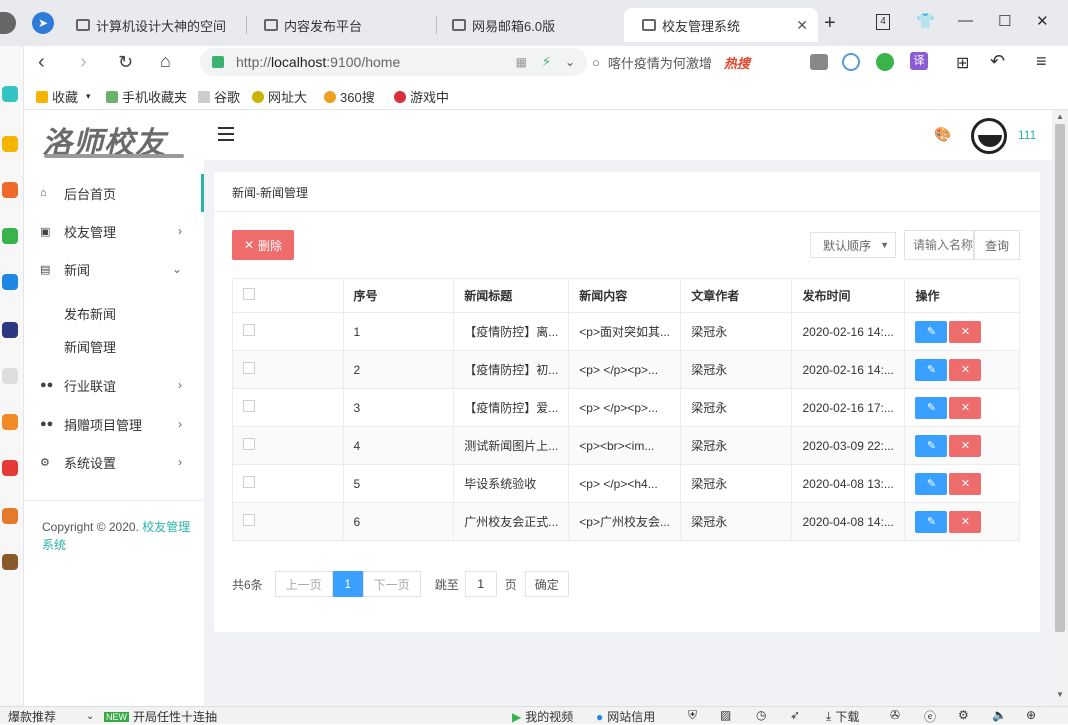  I want to click on circle-minus-icon, so click(851, 62).